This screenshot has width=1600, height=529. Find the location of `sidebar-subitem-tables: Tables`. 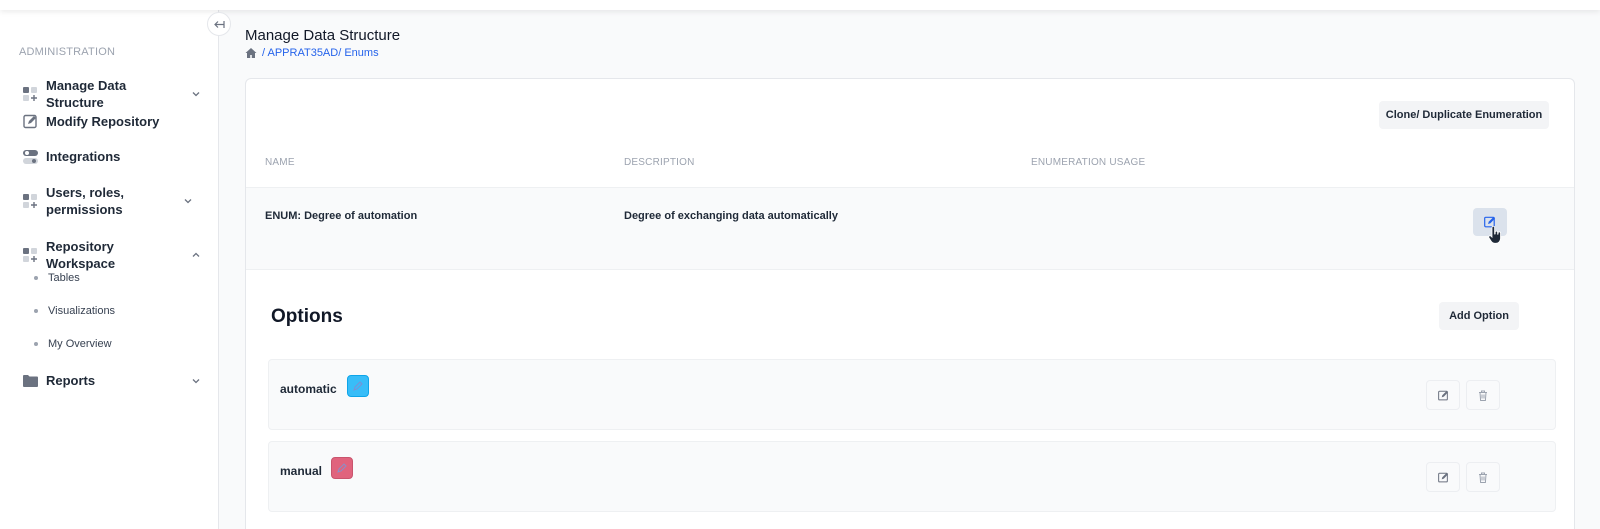

sidebar-subitem-tables: Tables is located at coordinates (57, 278).